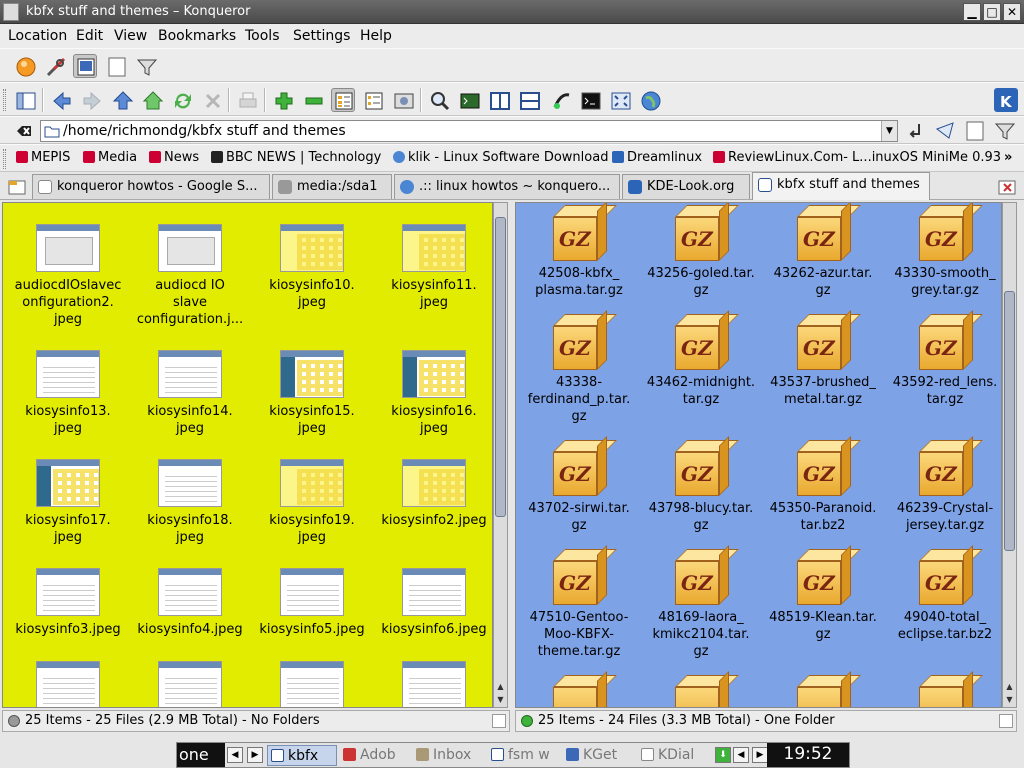 This screenshot has width=1024, height=768. Describe the element at coordinates (942, 263) in the screenshot. I see `archive-item: GZ 43330-smooth_ grey.tar.gz` at that location.